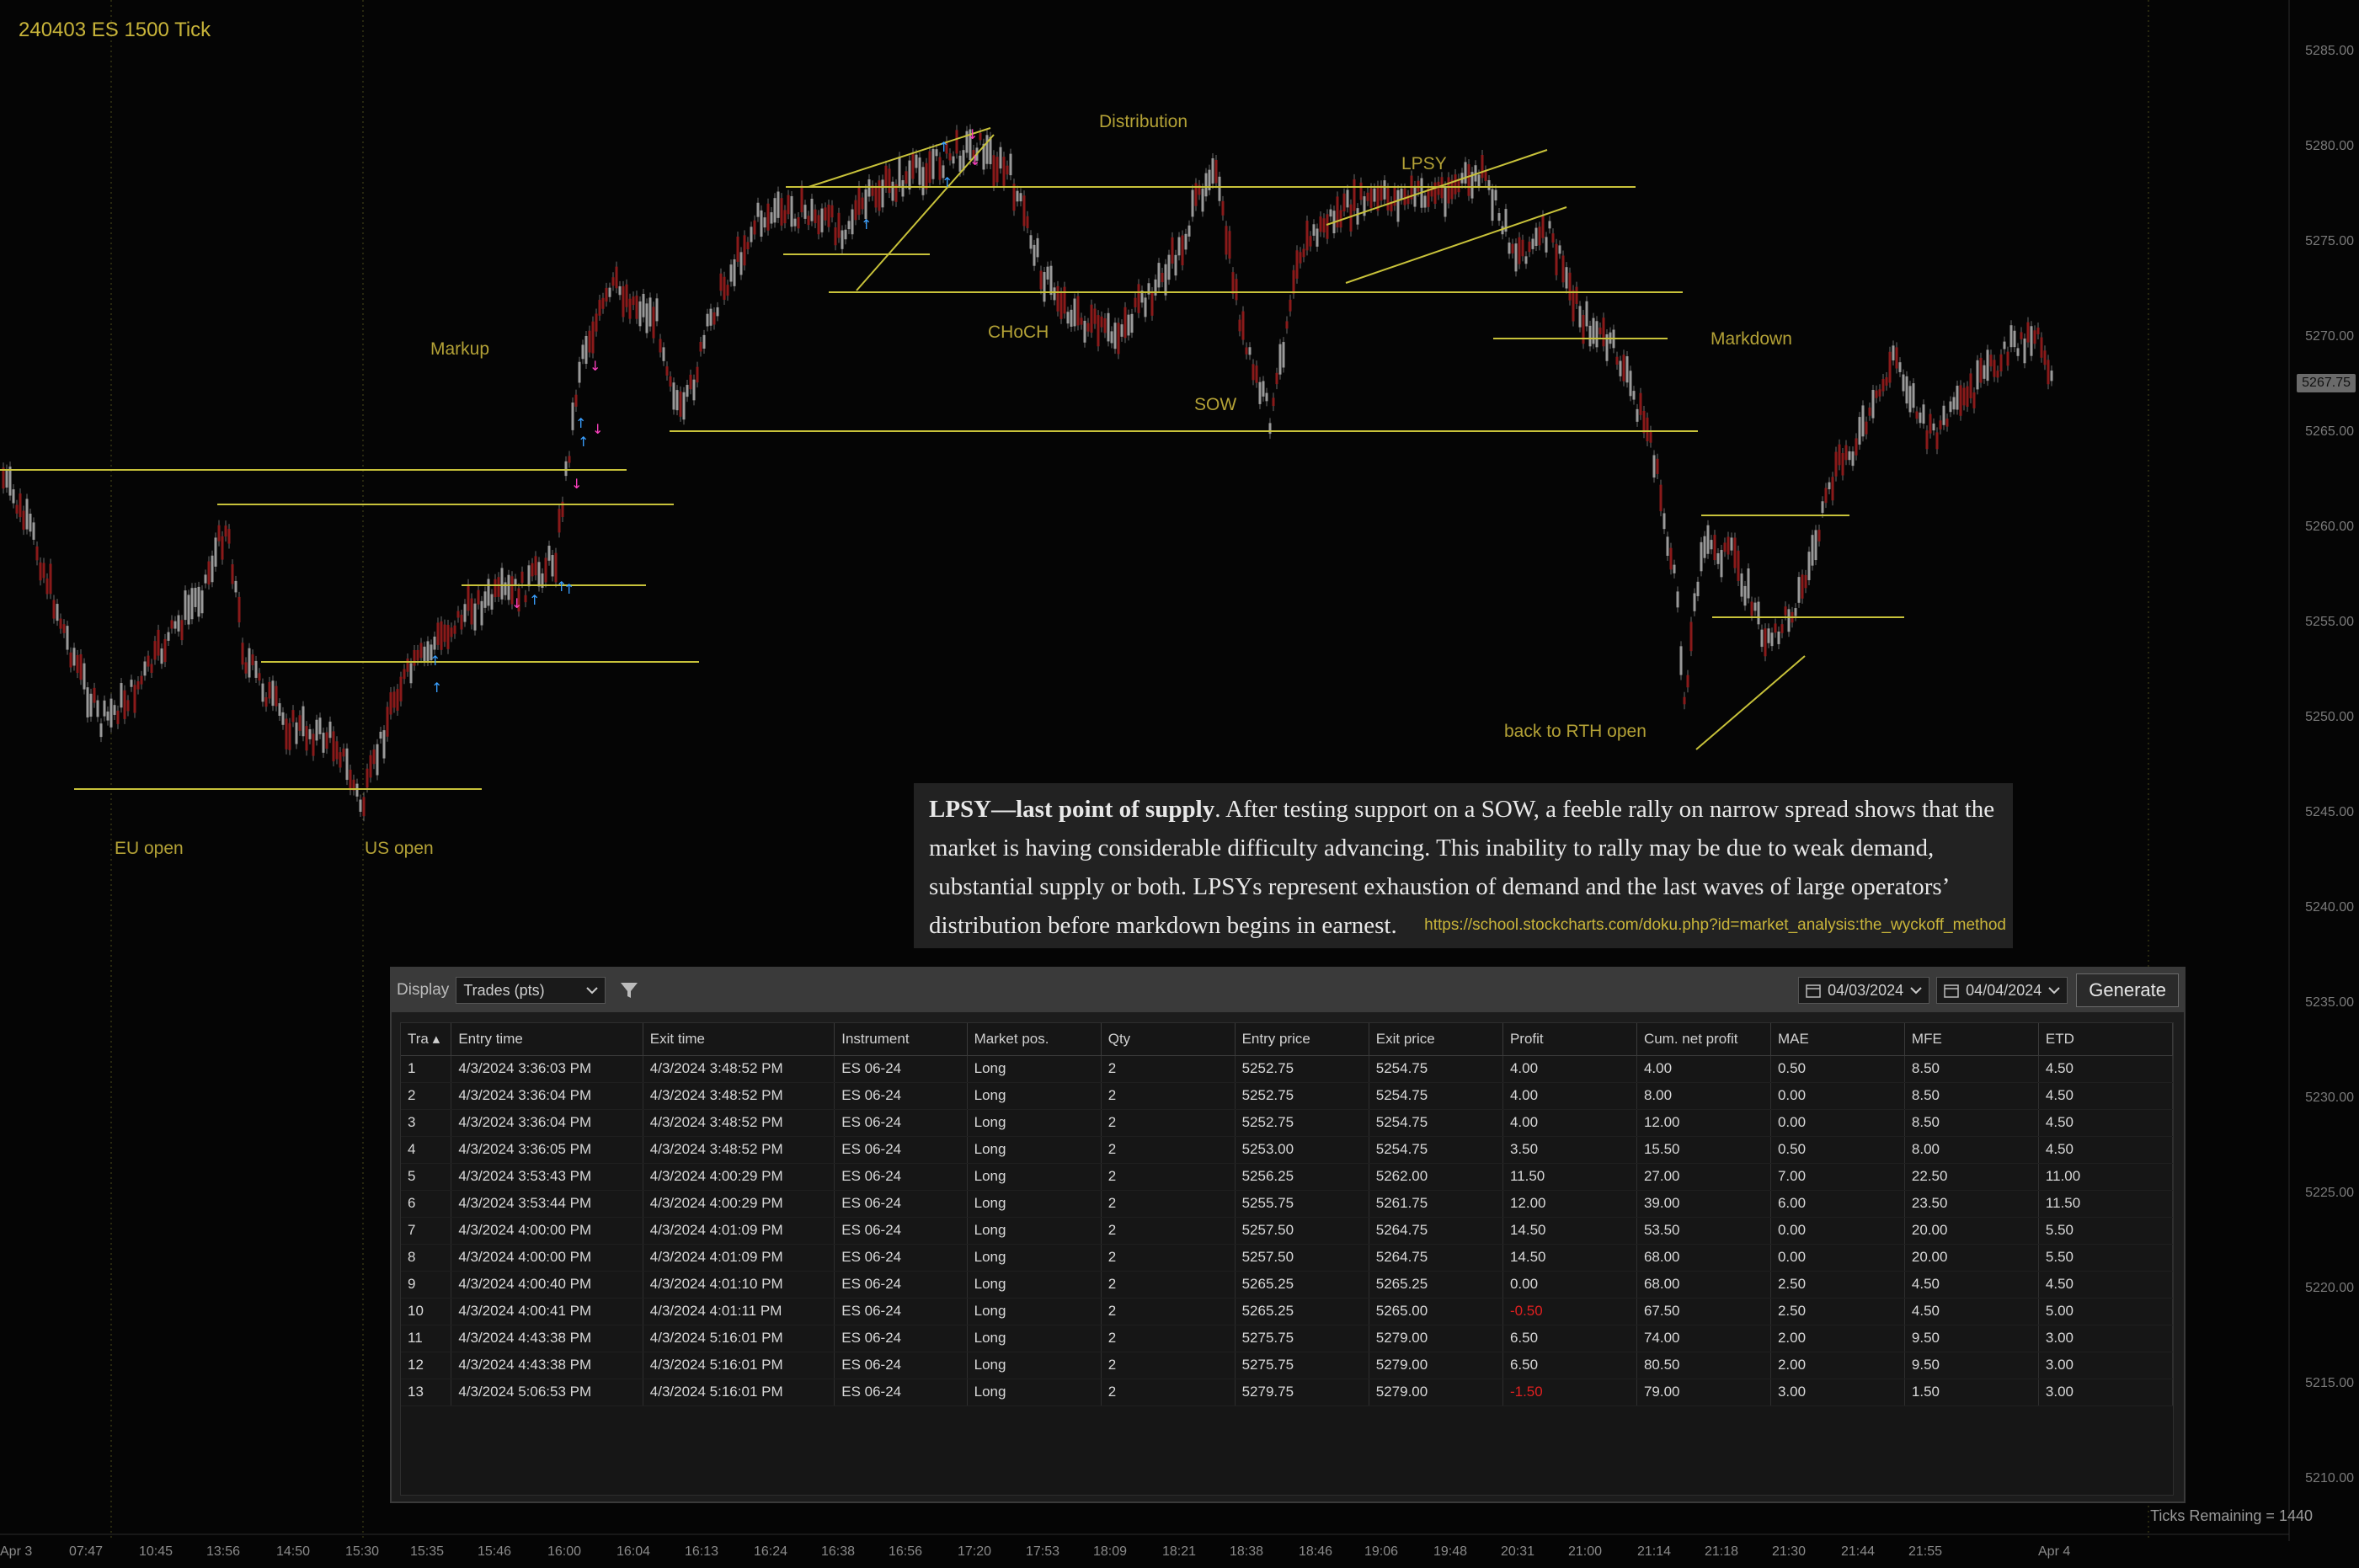  What do you see at coordinates (427, 1365) in the screenshot?
I see `table-cell: 12` at bounding box center [427, 1365].